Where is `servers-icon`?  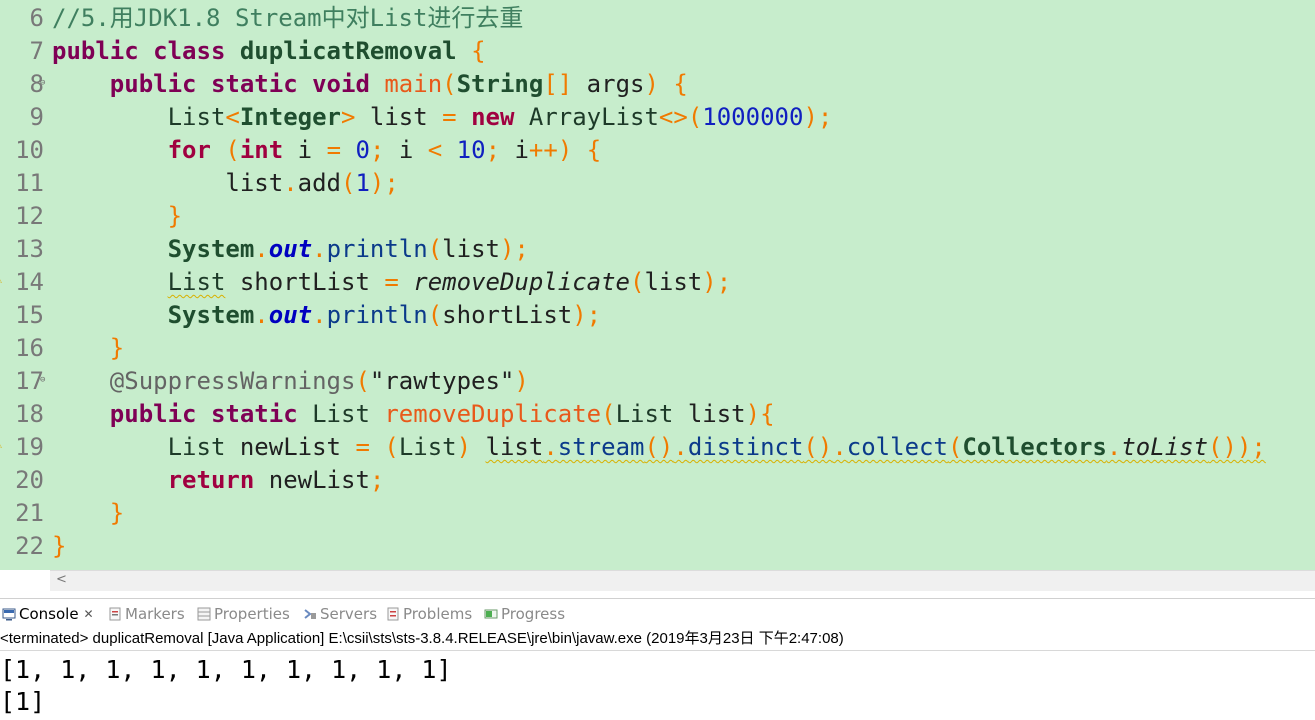 servers-icon is located at coordinates (310, 614).